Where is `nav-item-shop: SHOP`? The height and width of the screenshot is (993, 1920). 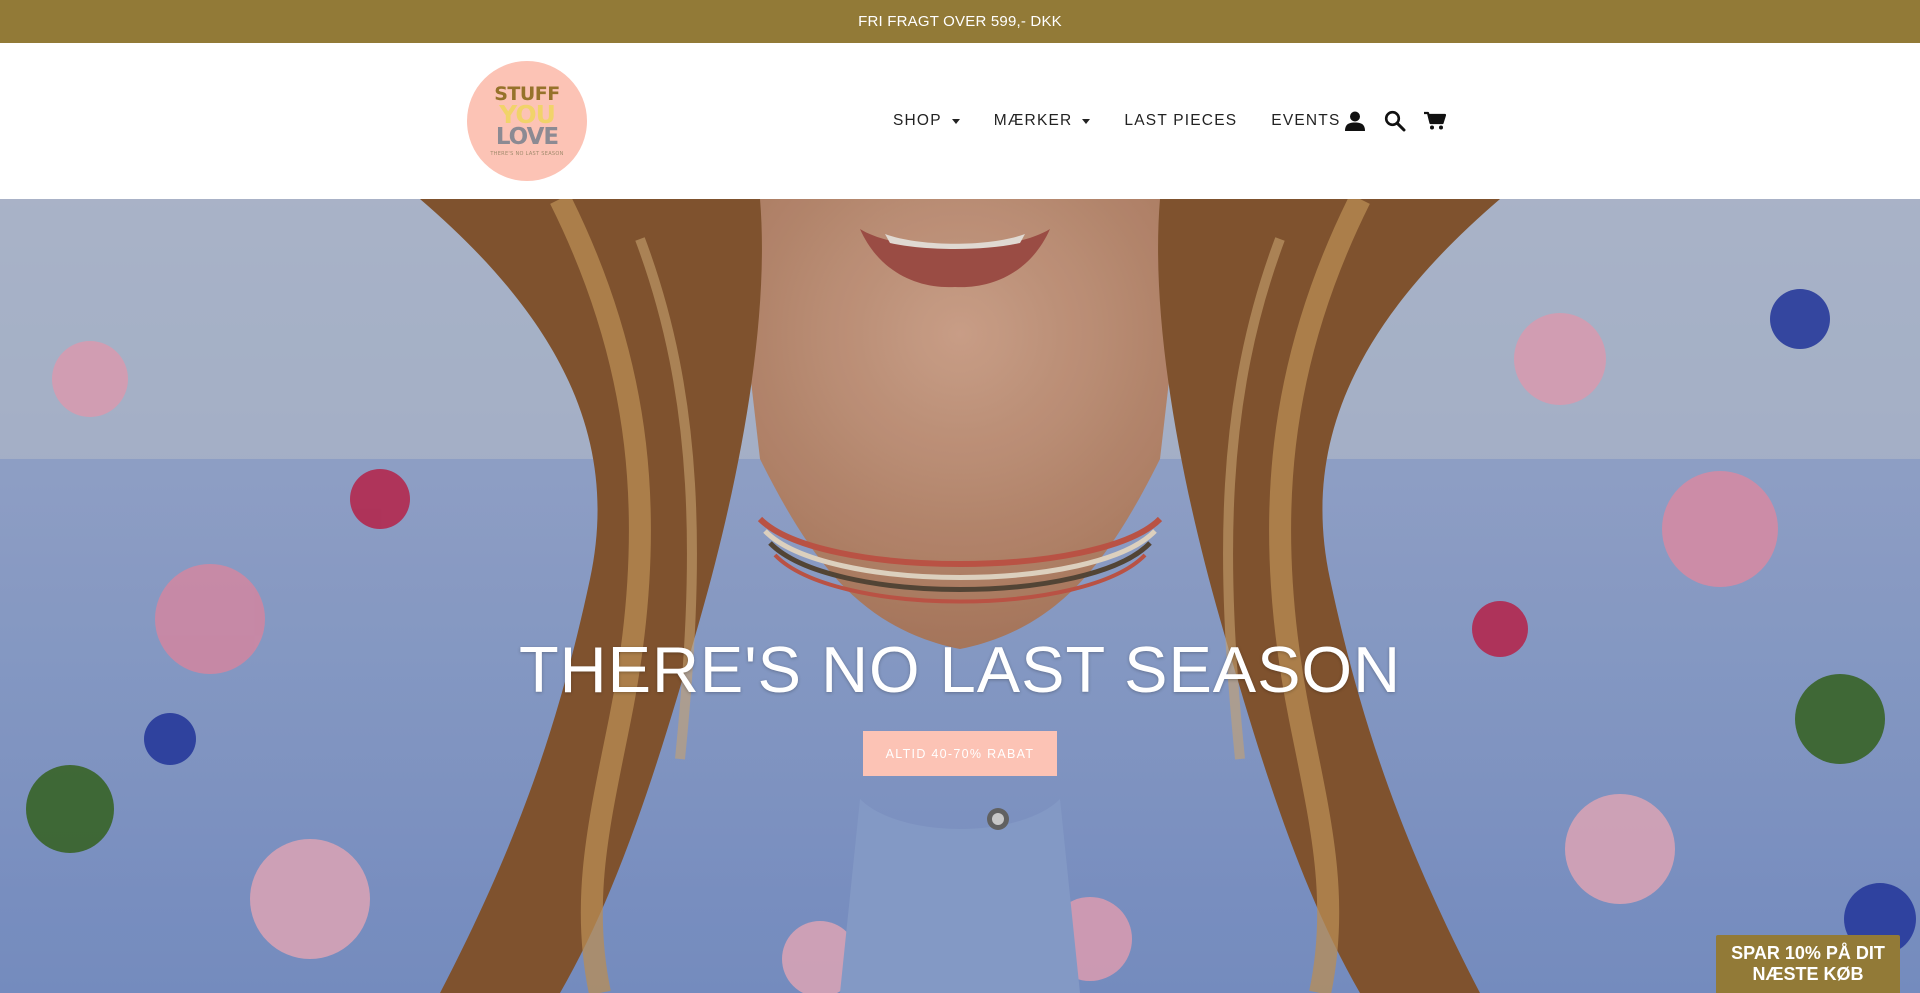 nav-item-shop: SHOP is located at coordinates (926, 121).